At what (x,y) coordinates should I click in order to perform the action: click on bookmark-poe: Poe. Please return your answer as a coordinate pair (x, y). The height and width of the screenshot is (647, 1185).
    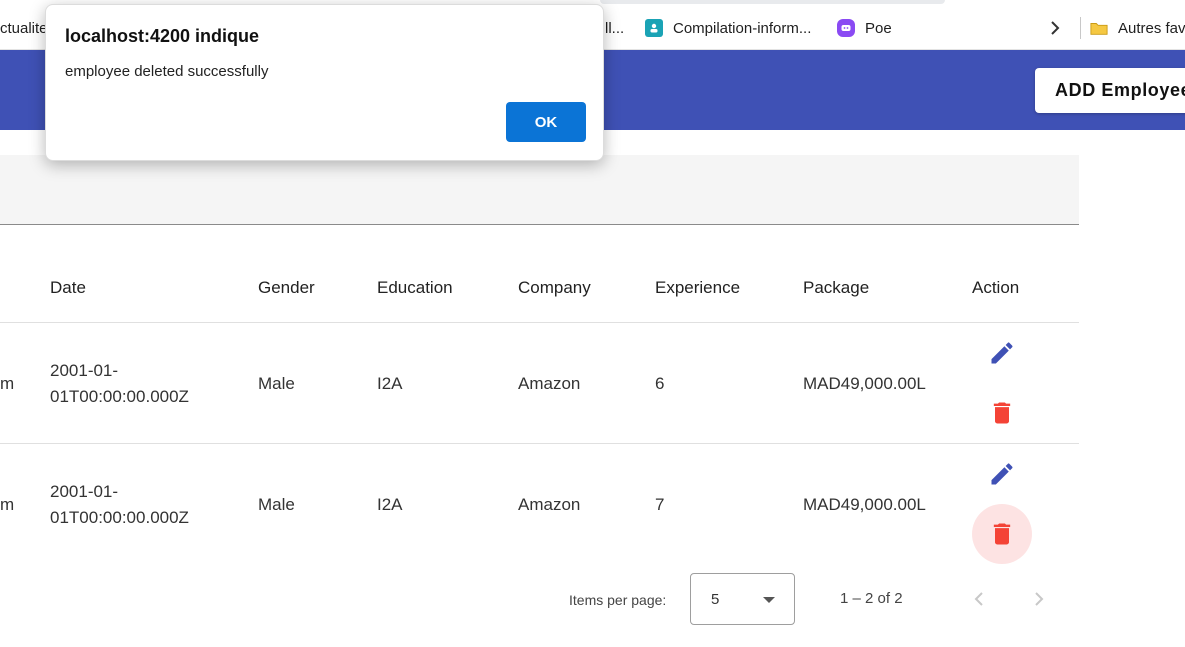
    Looking at the image, I should click on (864, 28).